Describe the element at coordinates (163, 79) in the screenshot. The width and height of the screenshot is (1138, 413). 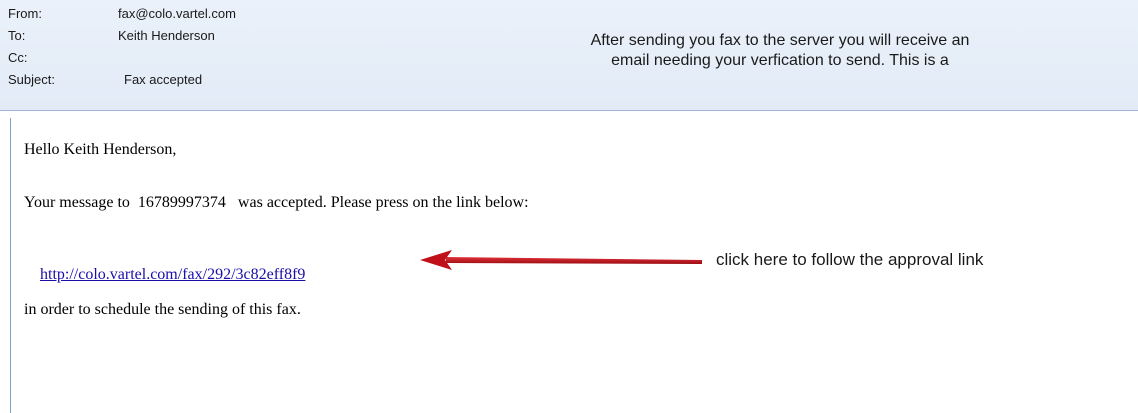
I see `subject-value: Fax accepted` at that location.